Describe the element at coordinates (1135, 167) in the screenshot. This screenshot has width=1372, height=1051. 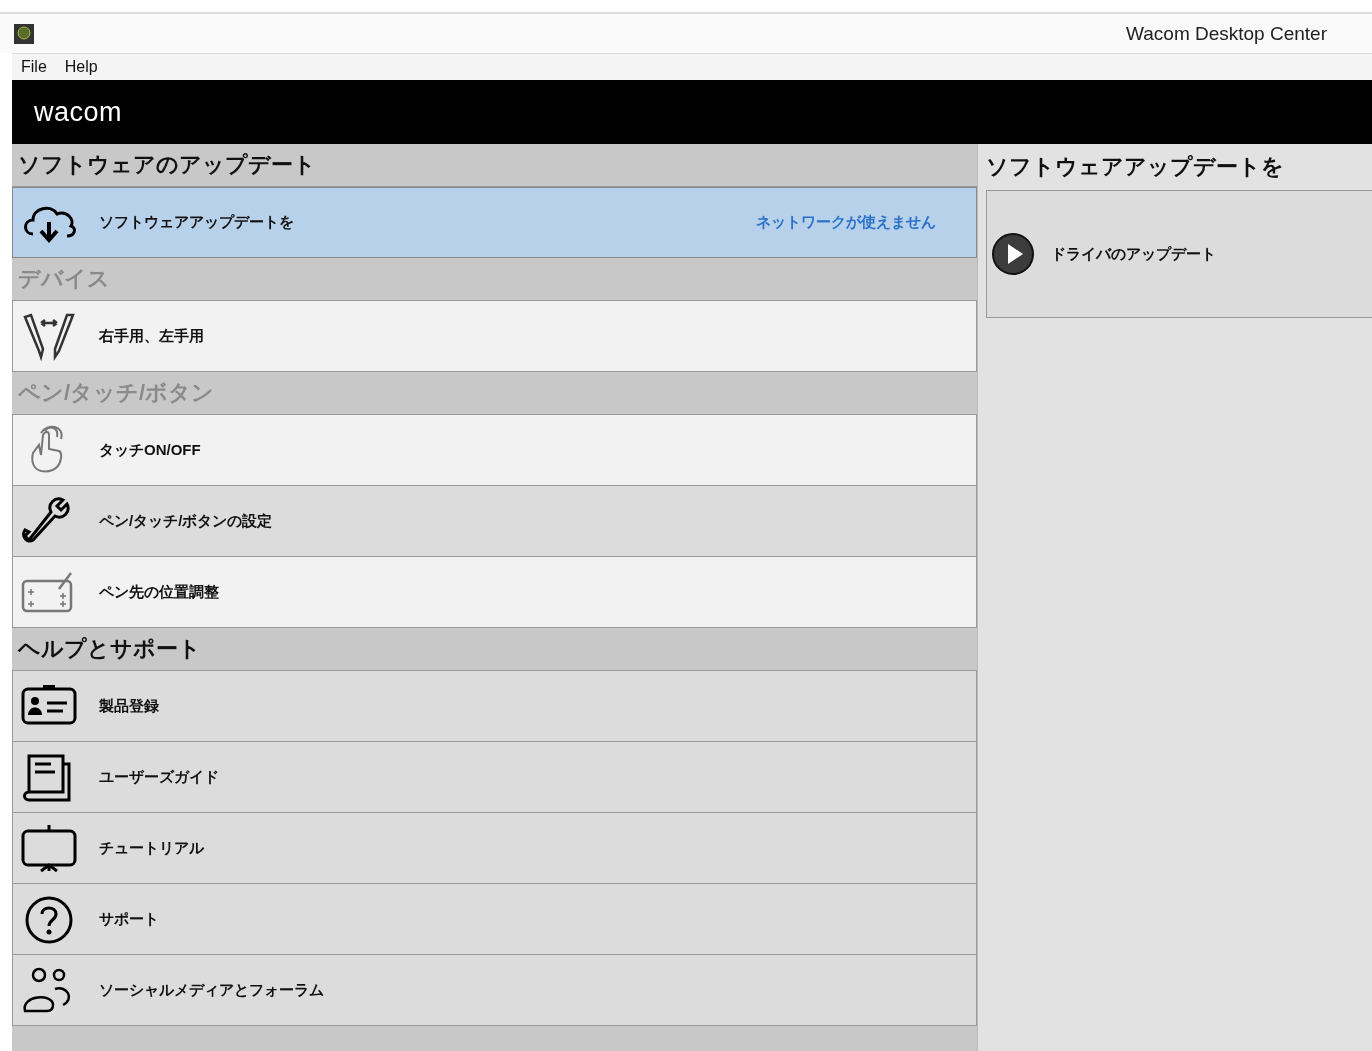
I see `panel-title: ソフトウェアアップデートを` at that location.